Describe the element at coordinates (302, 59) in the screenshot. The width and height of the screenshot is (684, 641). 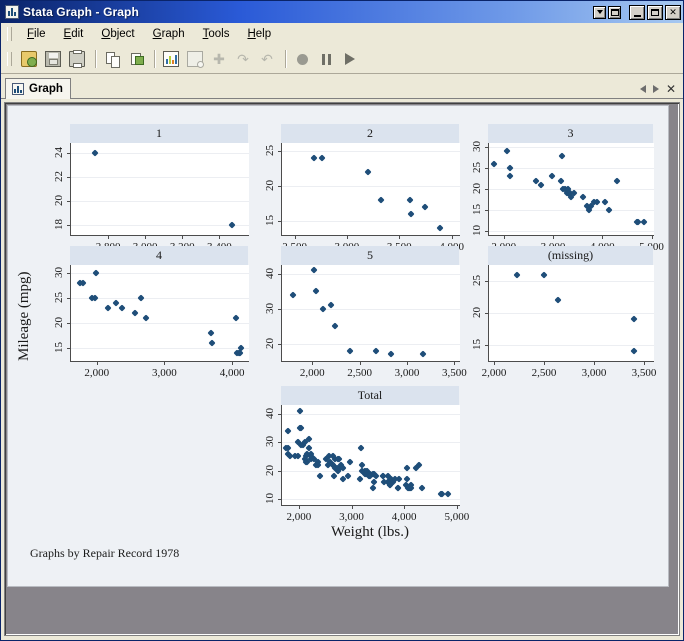
I see `record-circle-icon` at that location.